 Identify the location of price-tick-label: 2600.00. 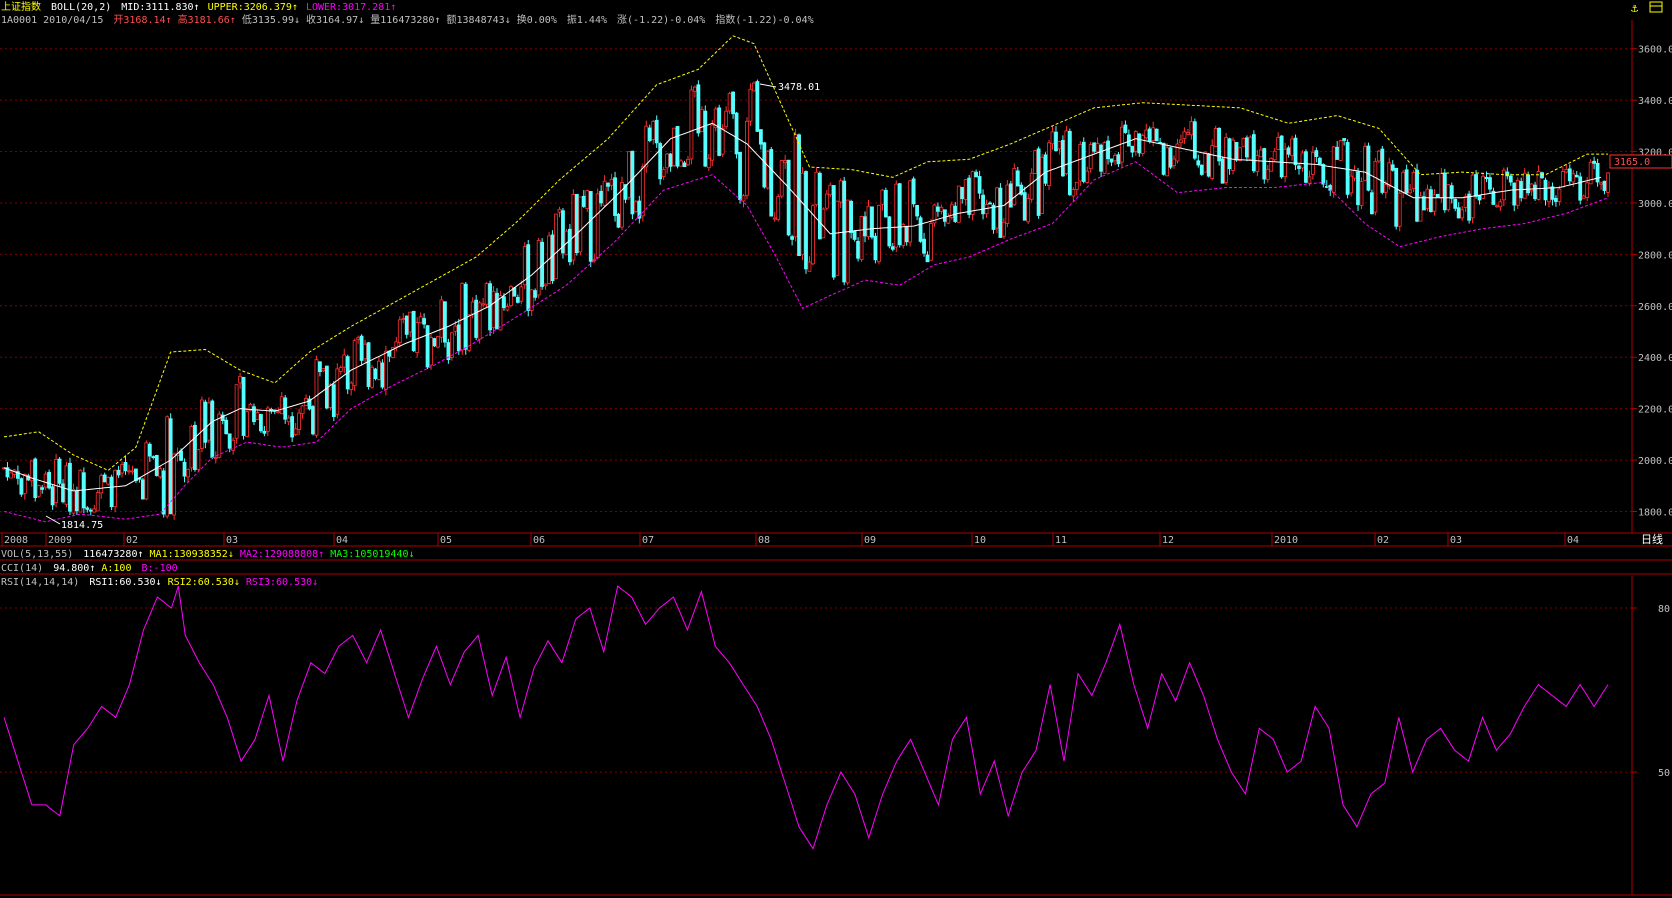
(1655, 307).